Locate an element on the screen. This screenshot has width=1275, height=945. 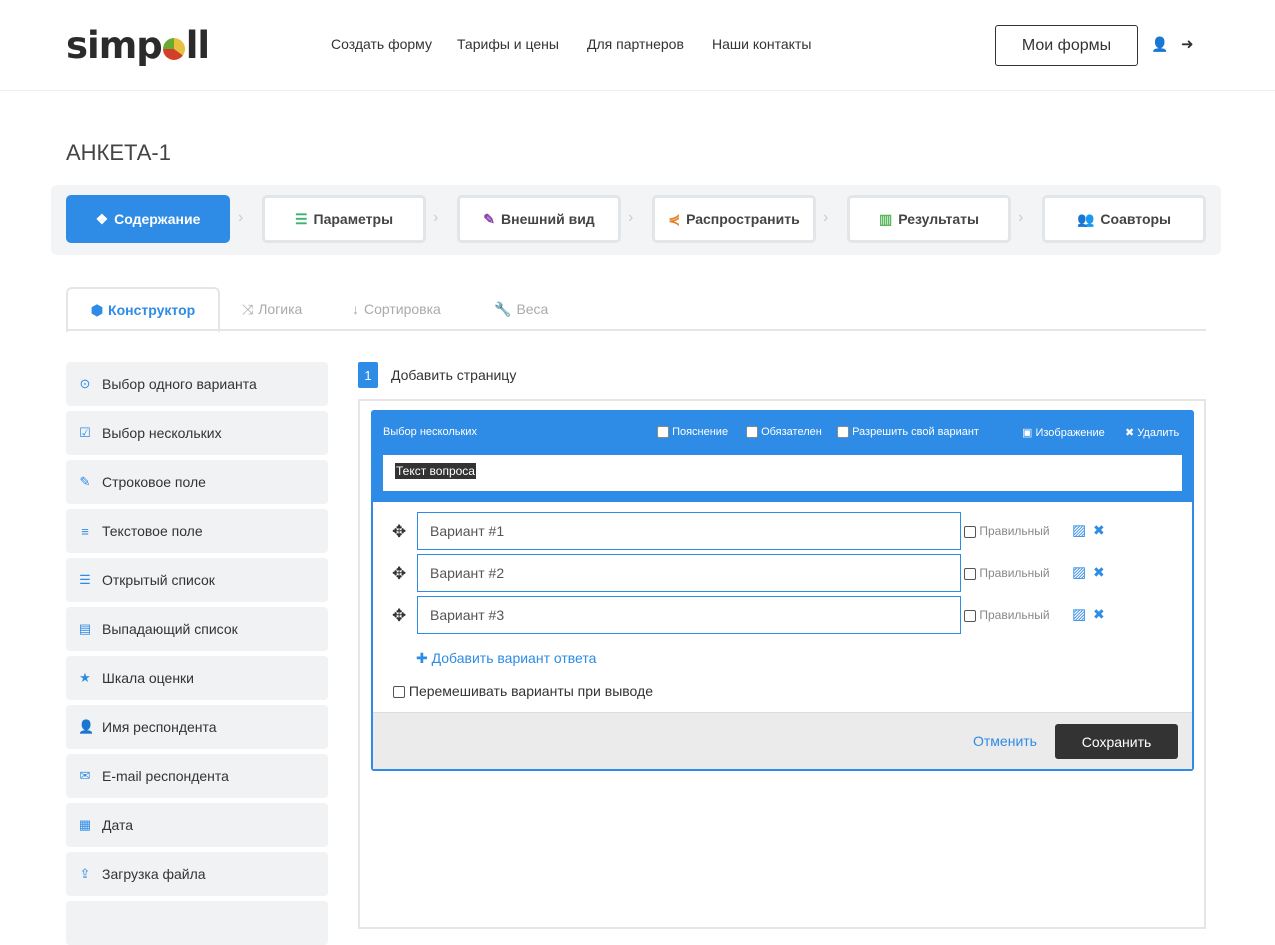
sliders-icon: ☰ is located at coordinates (301, 218).